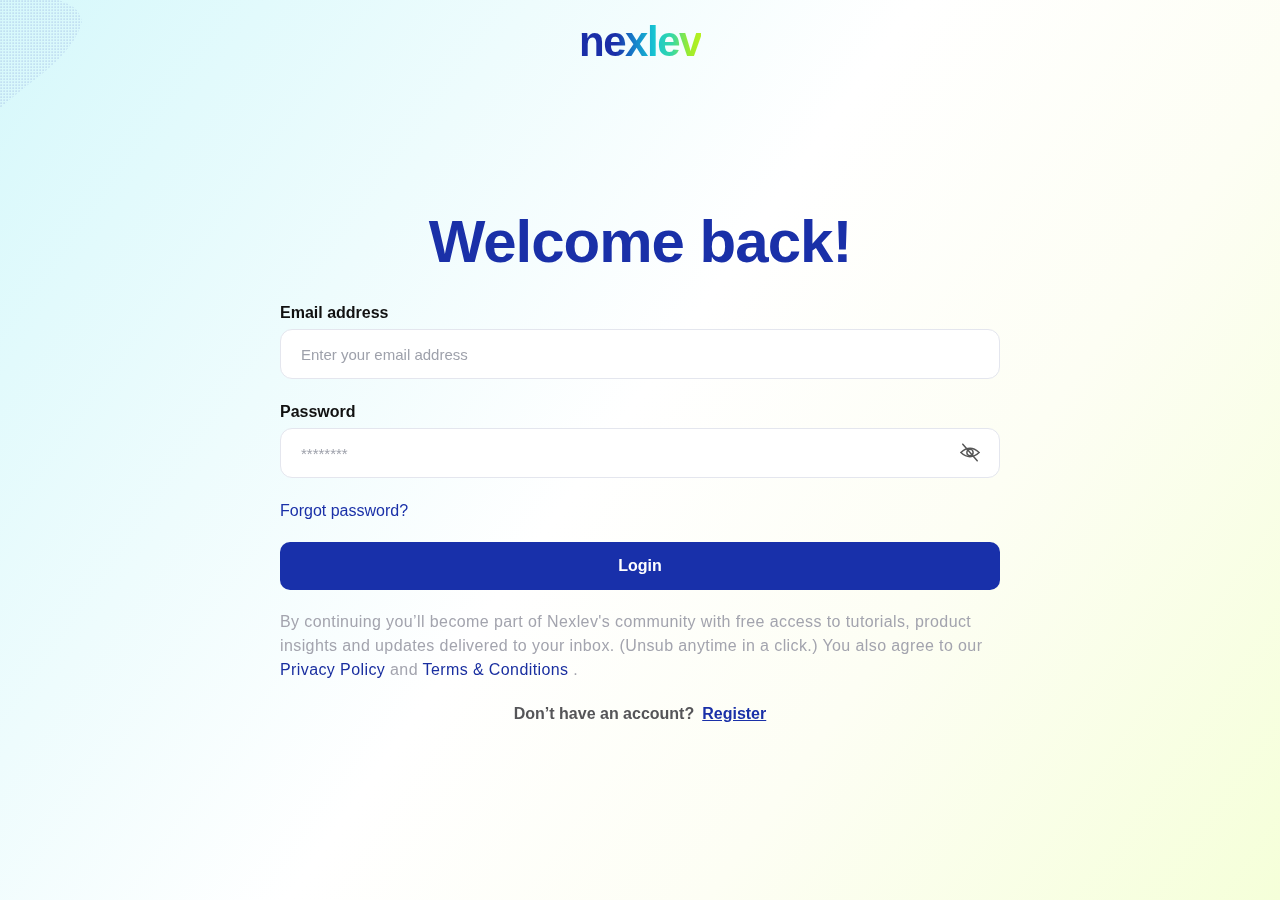 Image resolution: width=1280 pixels, height=900 pixels. What do you see at coordinates (640, 566) in the screenshot?
I see `login-button: Login` at bounding box center [640, 566].